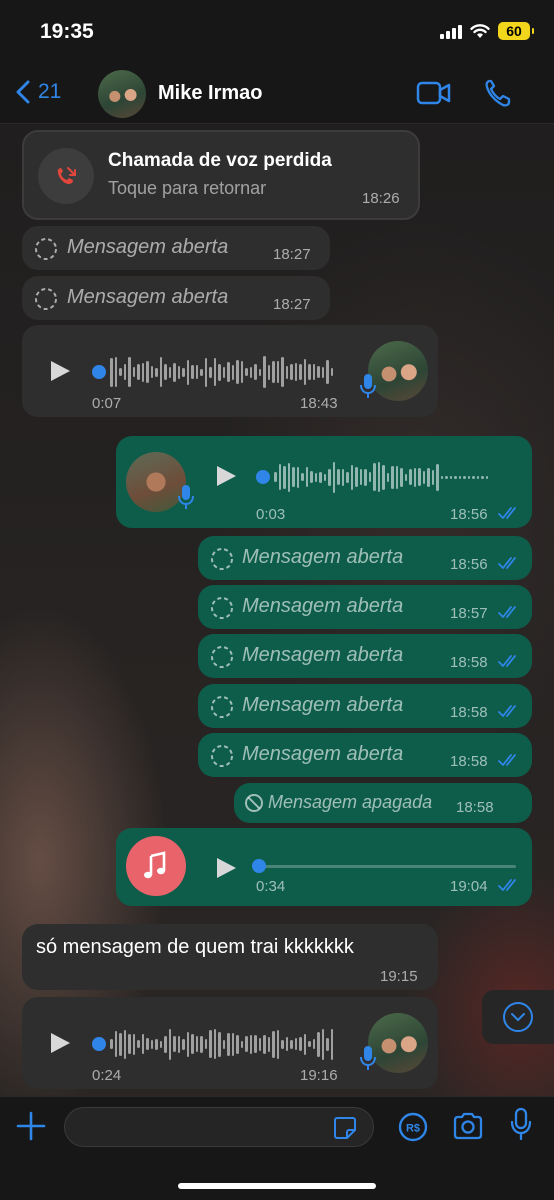 This screenshot has width=554, height=1200. I want to click on back-button: 21, so click(38, 92).